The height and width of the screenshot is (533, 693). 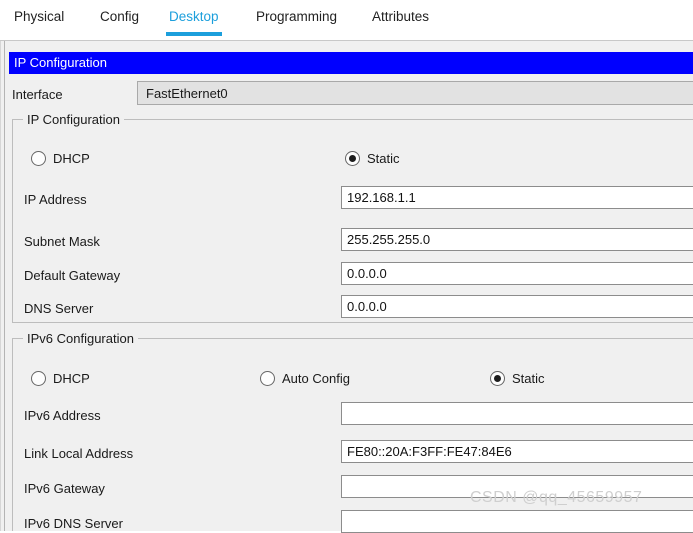 What do you see at coordinates (71, 158) in the screenshot?
I see `ipv4-dhcp-label: DHCP` at bounding box center [71, 158].